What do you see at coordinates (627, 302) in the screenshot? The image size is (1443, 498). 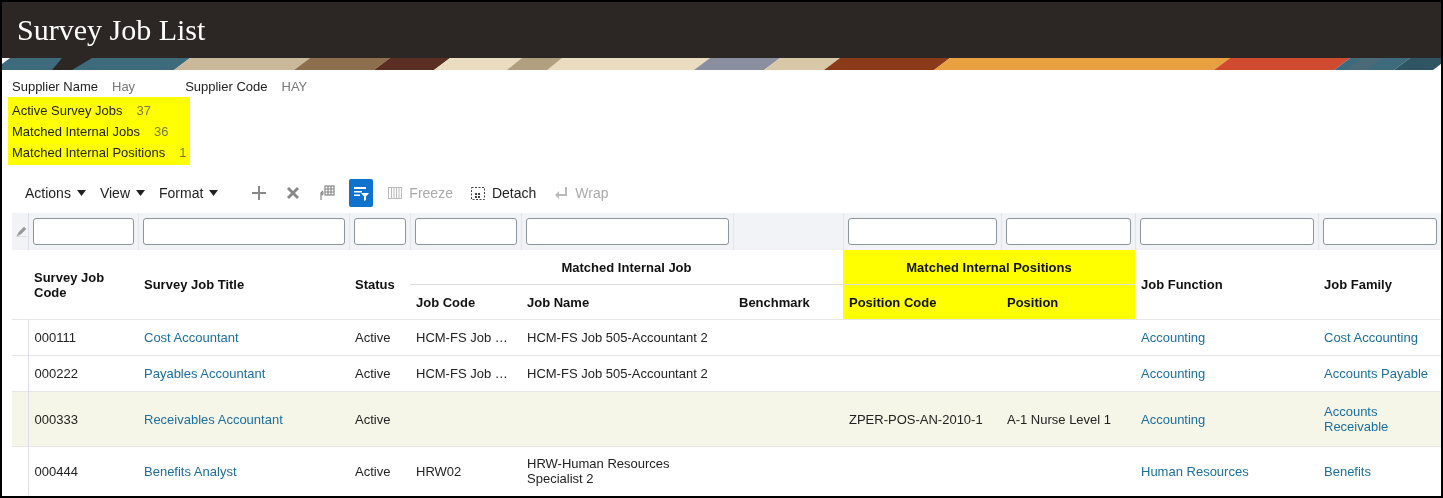 I see `column-header: Job Name` at bounding box center [627, 302].